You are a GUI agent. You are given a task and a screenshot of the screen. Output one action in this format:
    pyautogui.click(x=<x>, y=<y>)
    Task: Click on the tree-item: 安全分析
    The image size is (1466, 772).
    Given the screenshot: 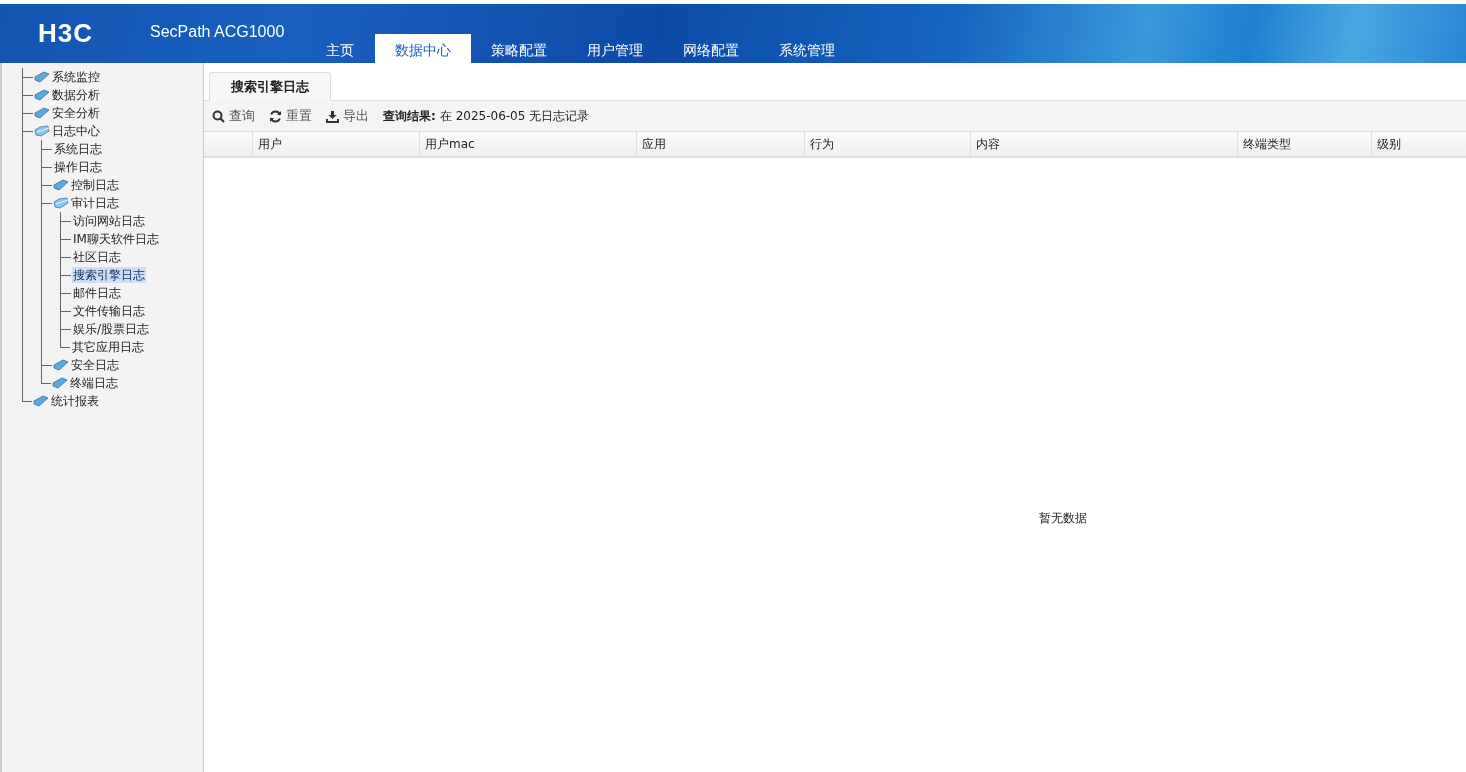 What is the action you would take?
    pyautogui.click(x=76, y=113)
    